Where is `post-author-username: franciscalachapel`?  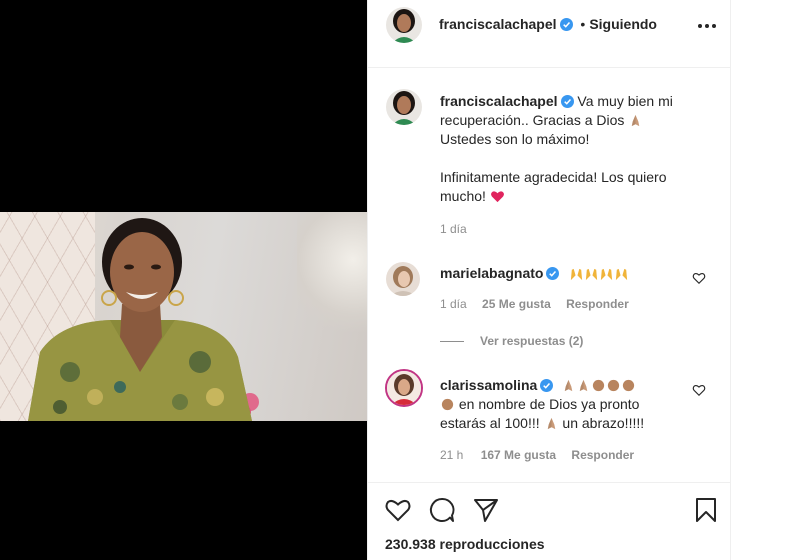 post-author-username: franciscalachapel is located at coordinates (498, 24).